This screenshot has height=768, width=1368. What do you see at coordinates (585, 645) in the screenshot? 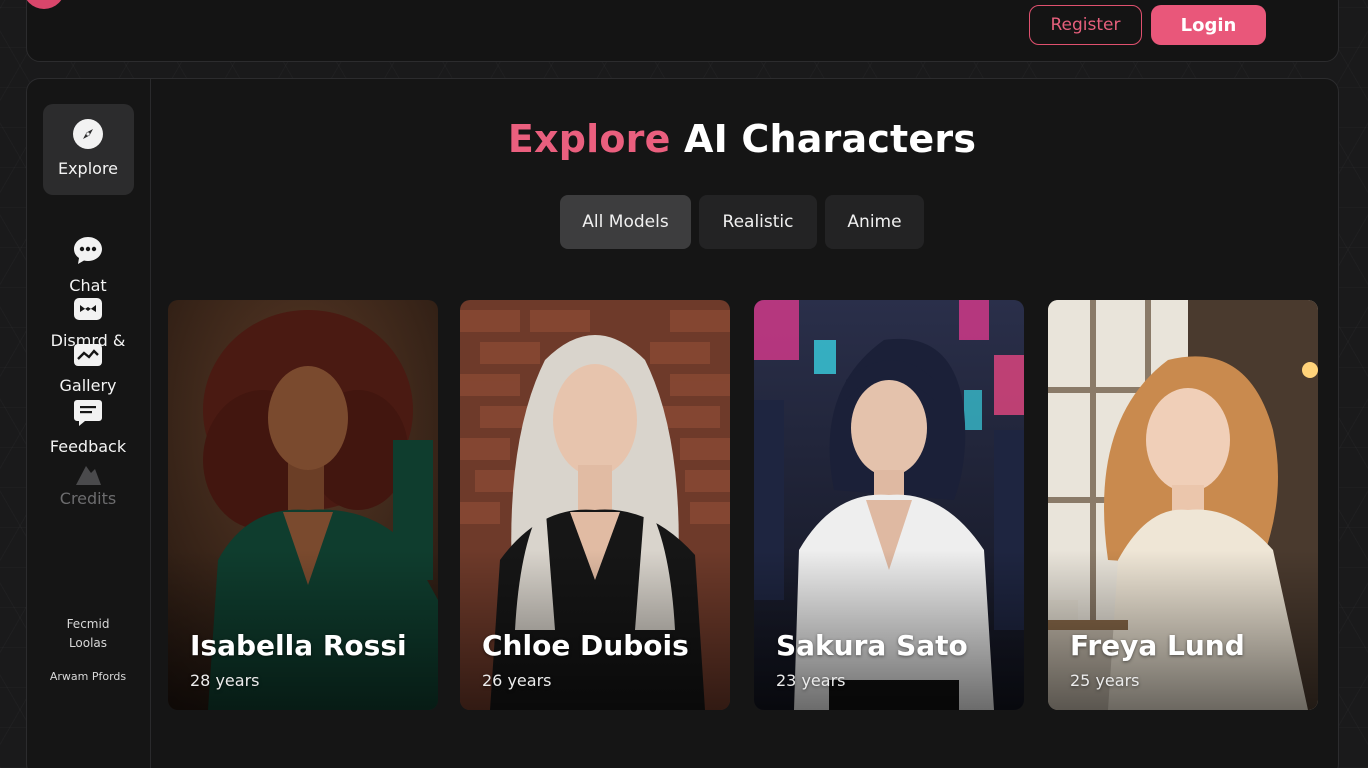
I see `character-name: Chloe Dubois` at bounding box center [585, 645].